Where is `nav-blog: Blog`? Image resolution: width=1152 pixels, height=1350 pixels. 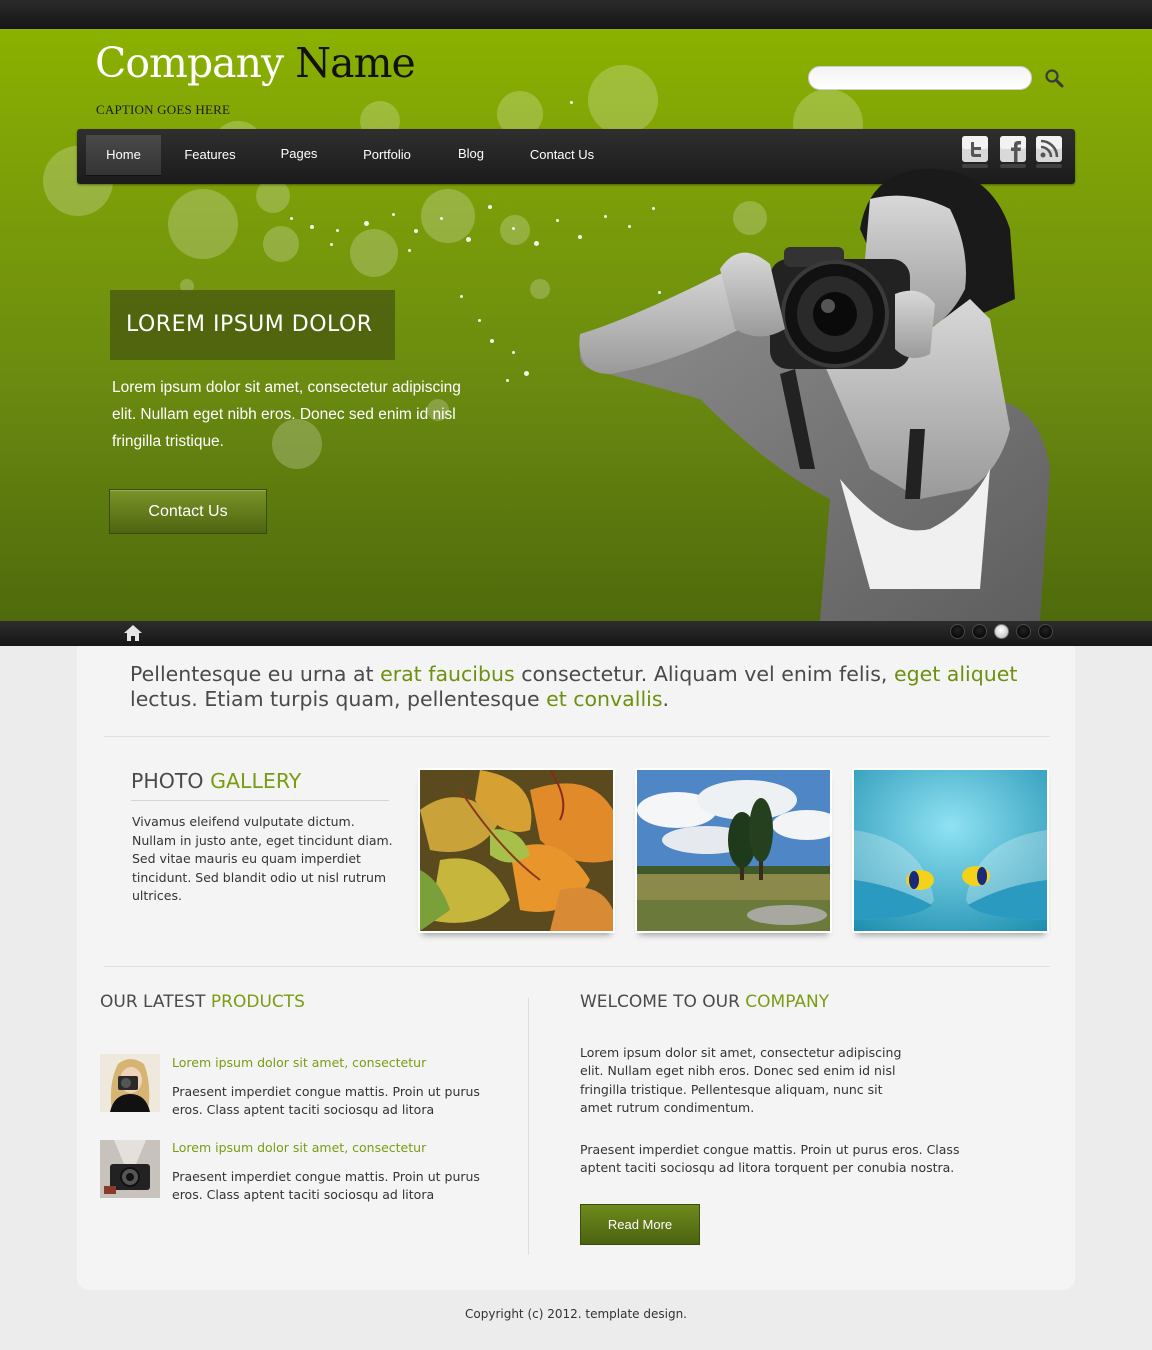
nav-blog: Blog is located at coordinates (471, 154).